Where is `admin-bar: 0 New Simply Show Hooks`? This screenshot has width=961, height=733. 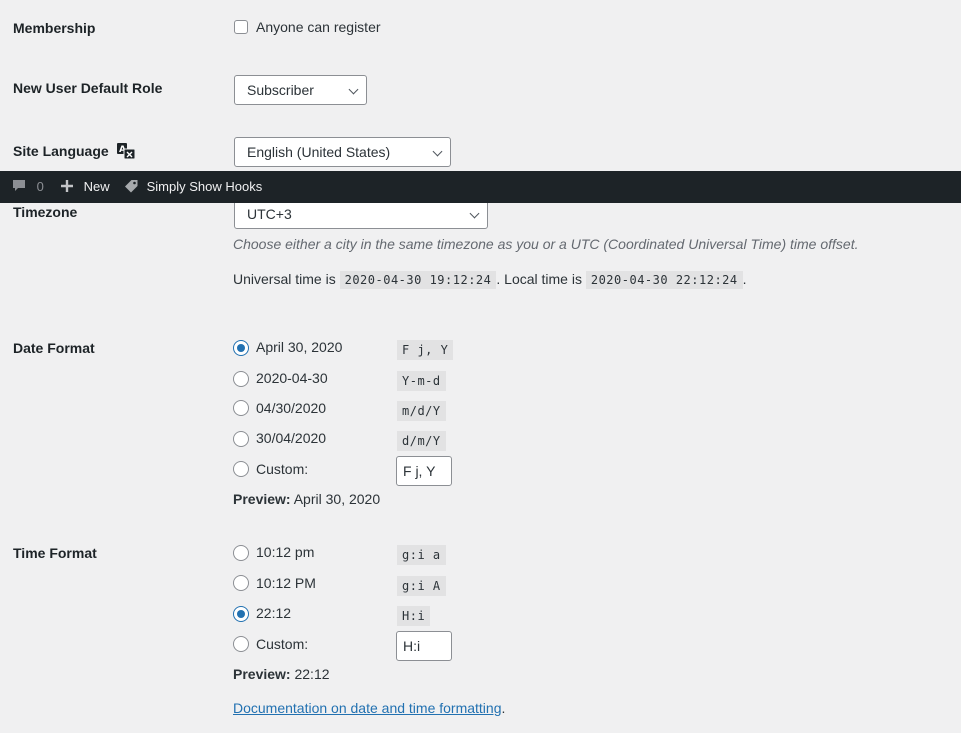 admin-bar: 0 New Simply Show Hooks is located at coordinates (480, 187).